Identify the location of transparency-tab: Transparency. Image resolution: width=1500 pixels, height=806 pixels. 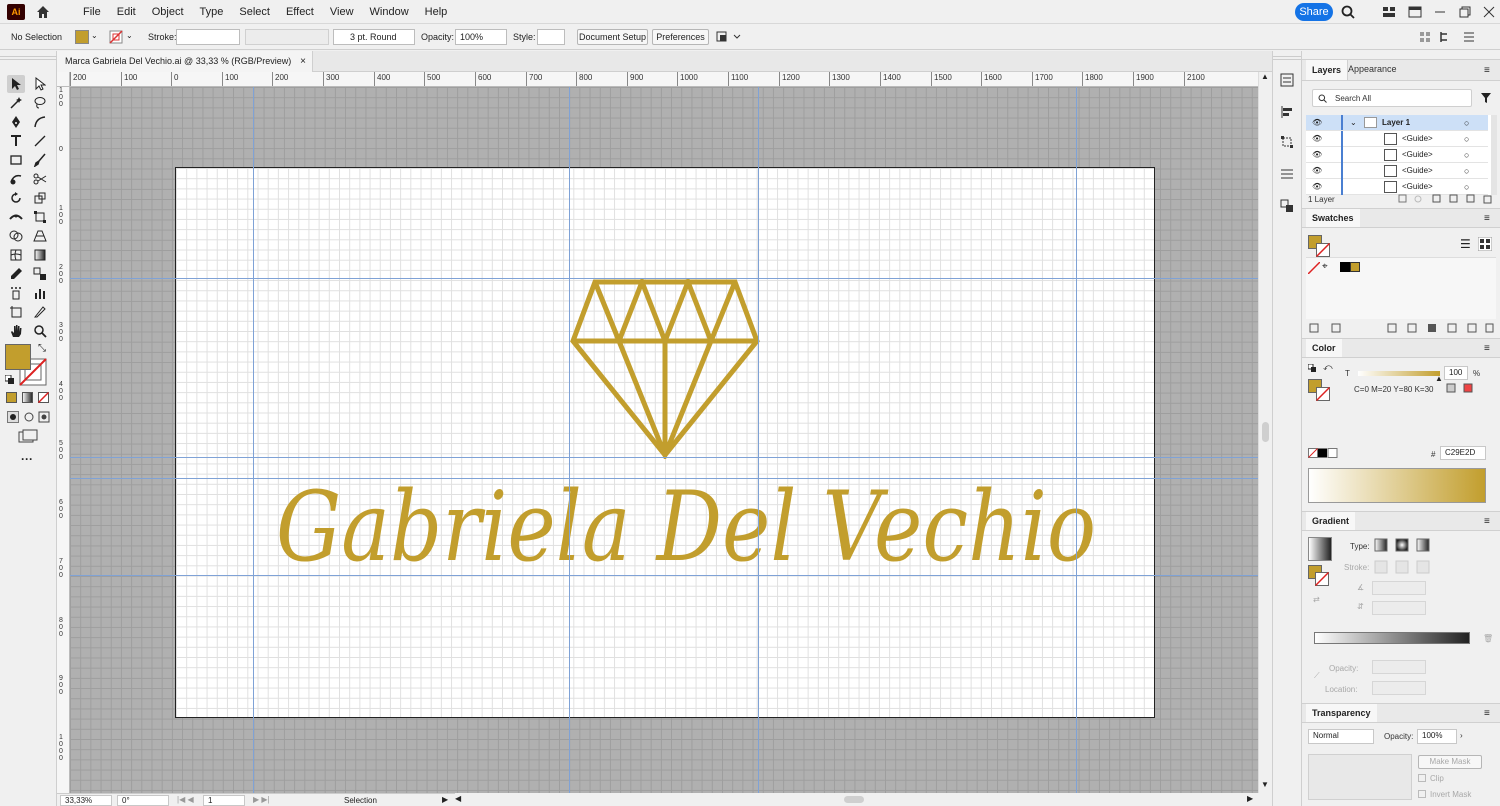
(1341, 713).